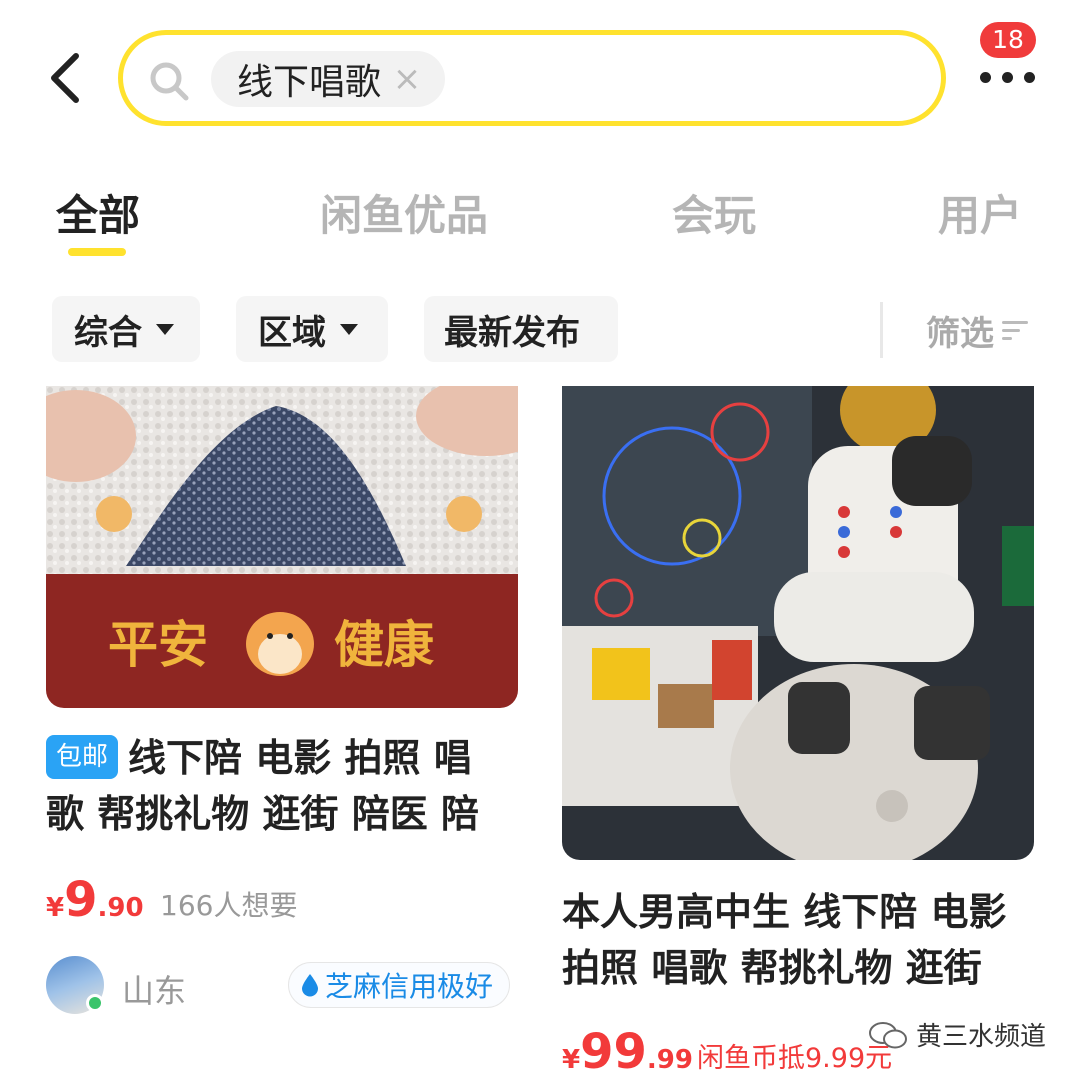  Describe the element at coordinates (613, 1051) in the screenshot. I see `price-integer: 99` at that location.